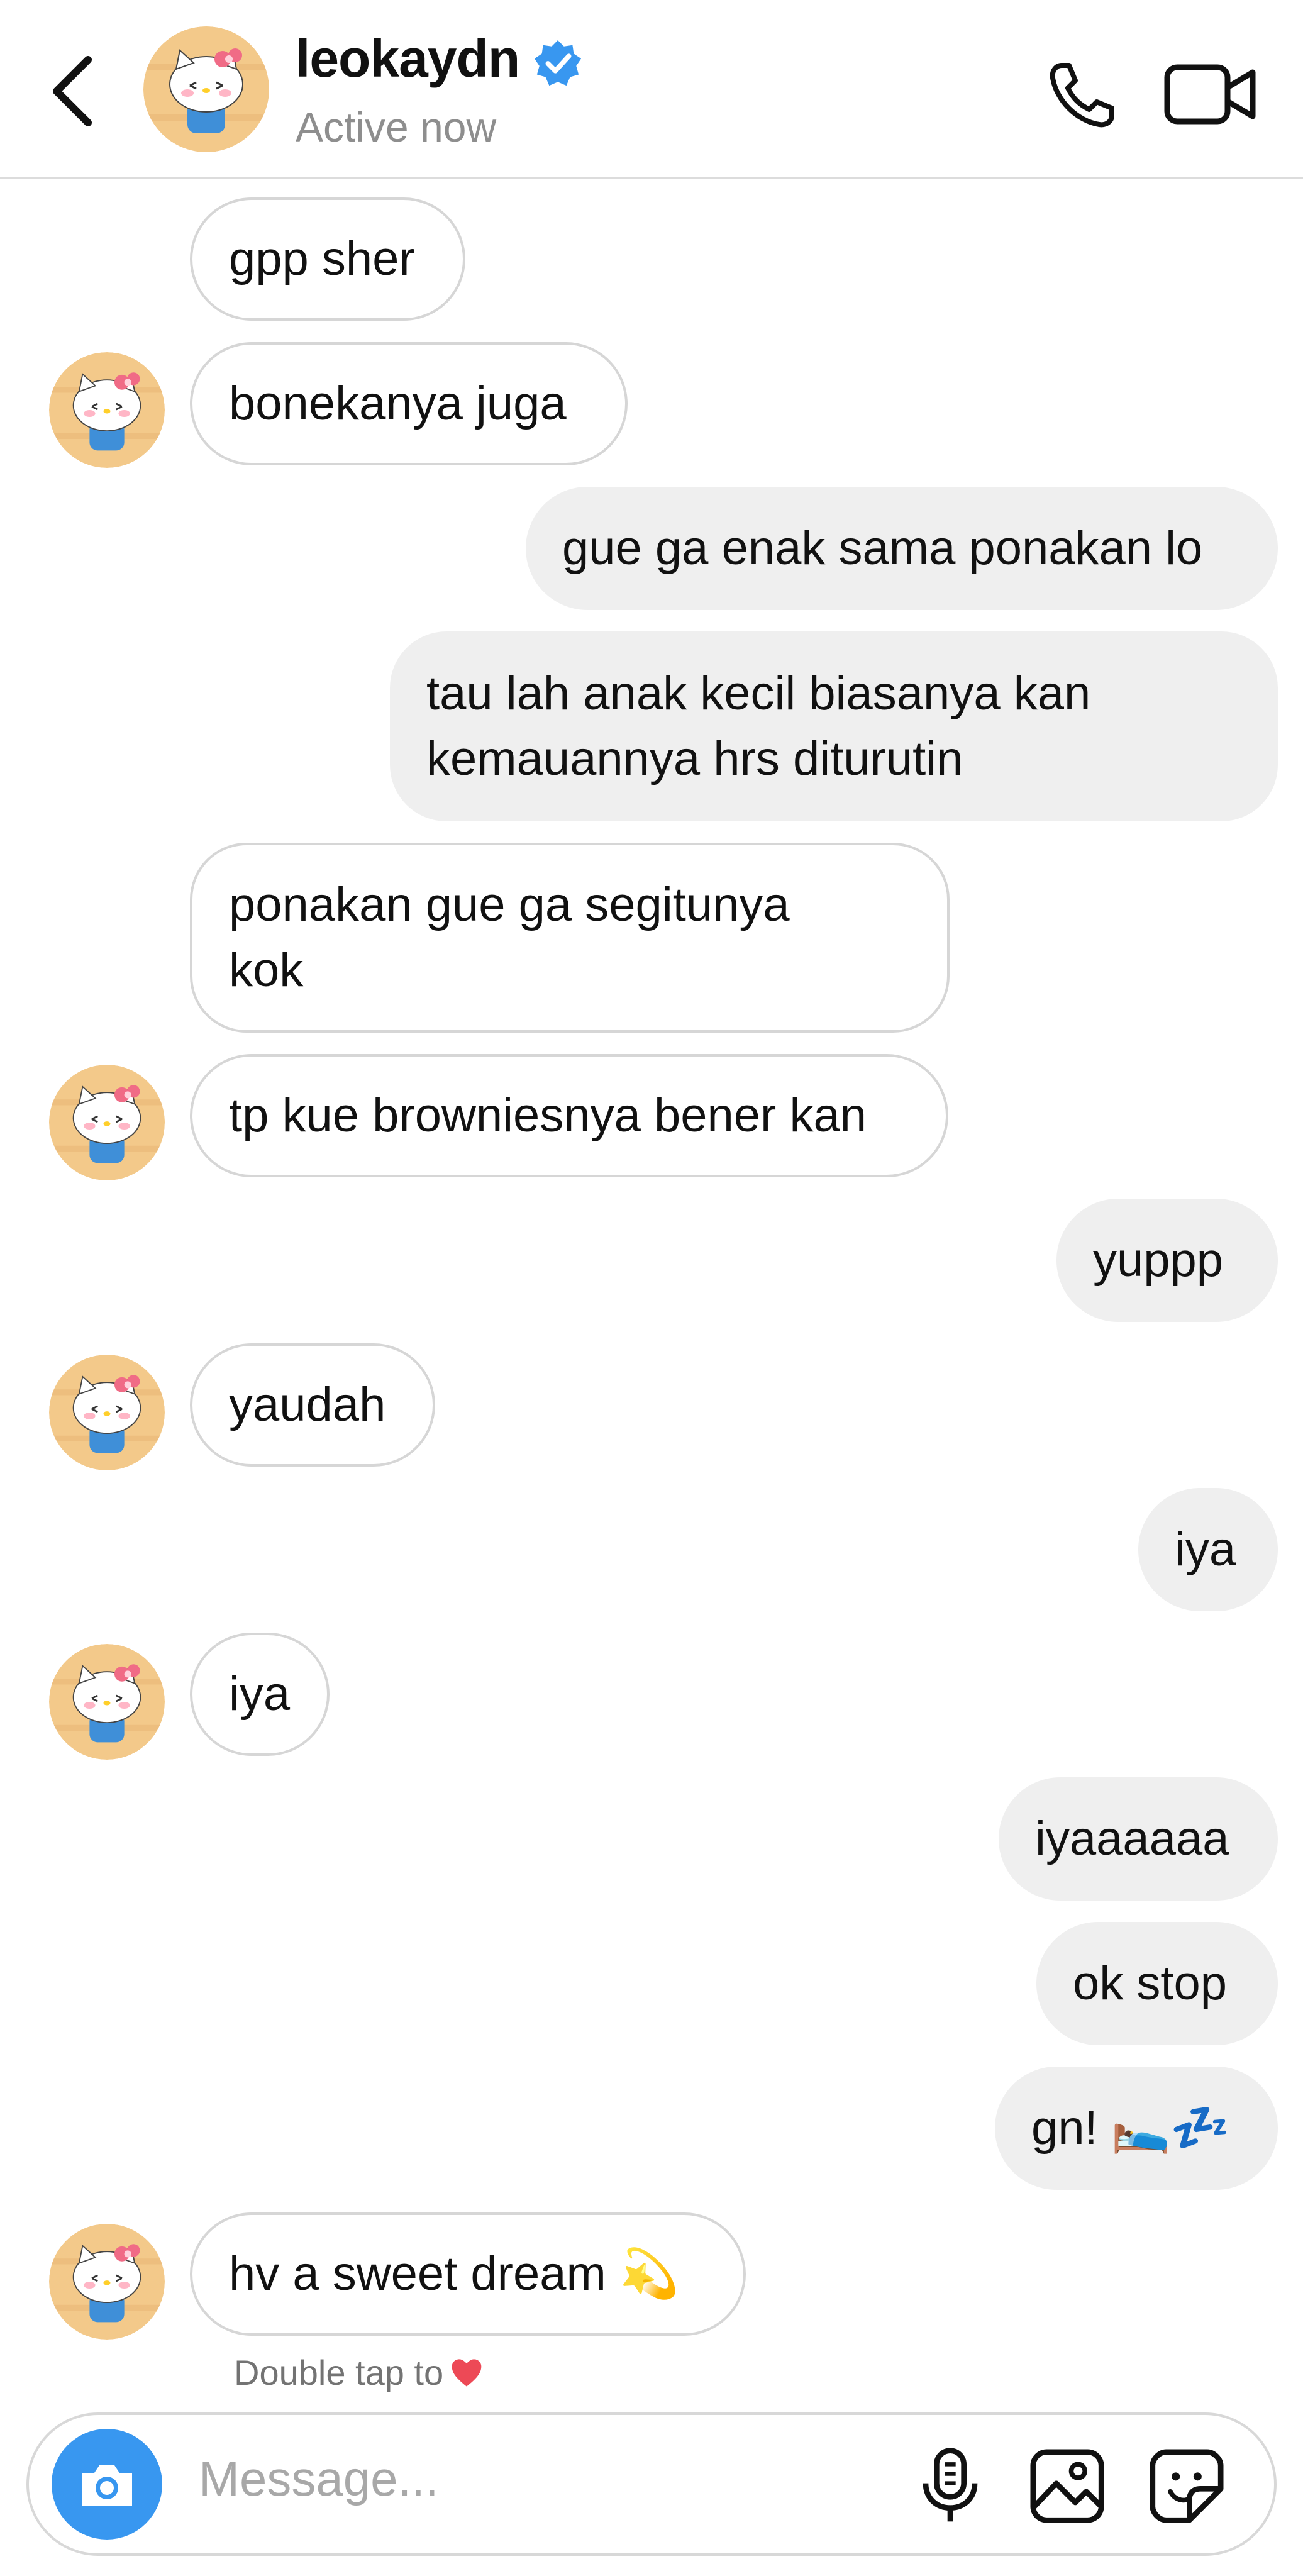  Describe the element at coordinates (902, 548) in the screenshot. I see `message-outgoing: gue ga enak sama ponakan lo` at that location.